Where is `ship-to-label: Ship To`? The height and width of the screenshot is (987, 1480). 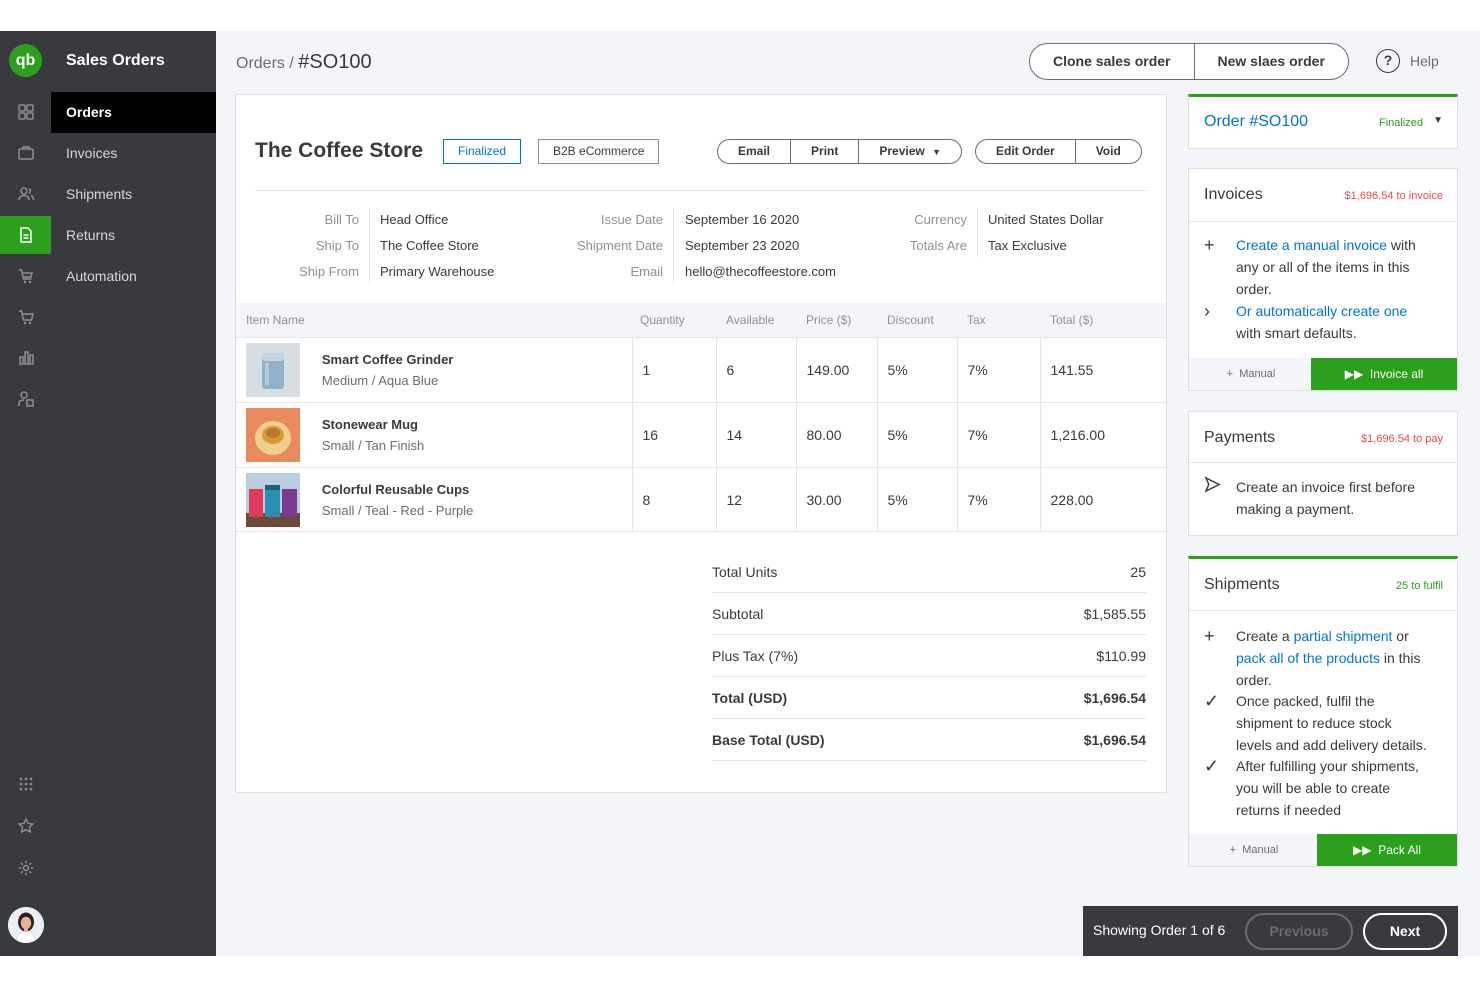
ship-to-label: Ship To is located at coordinates (337, 245).